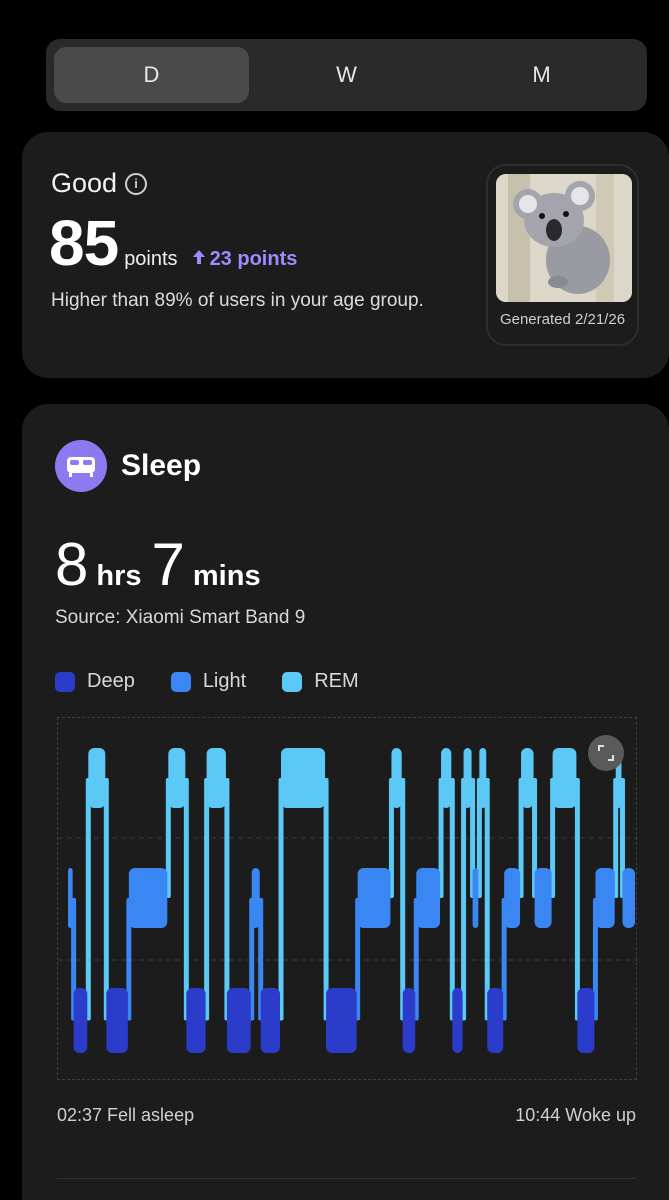 This screenshot has height=1200, width=669. What do you see at coordinates (126, 1115) in the screenshot?
I see `fell-asleep-time: 02:37 Fell asleep` at bounding box center [126, 1115].